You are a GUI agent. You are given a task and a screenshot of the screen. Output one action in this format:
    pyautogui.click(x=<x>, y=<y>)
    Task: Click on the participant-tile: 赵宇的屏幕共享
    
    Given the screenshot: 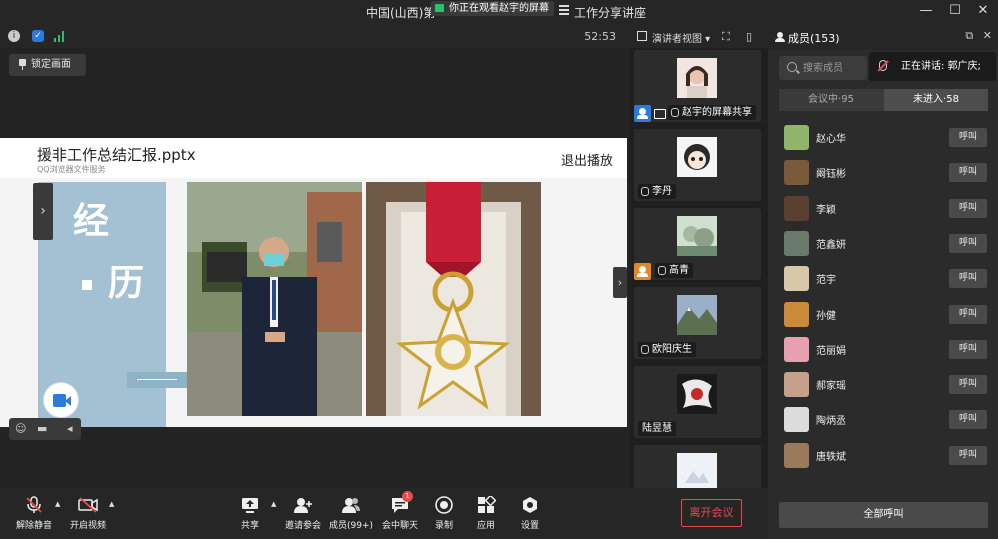 What is the action you would take?
    pyautogui.click(x=697, y=86)
    